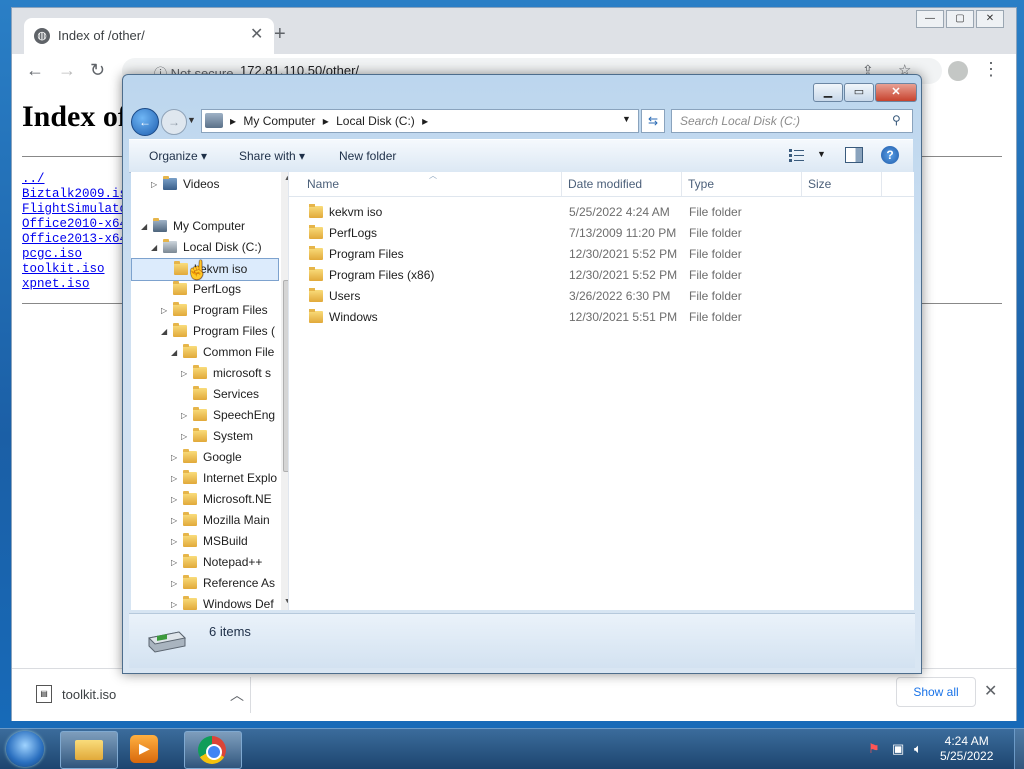 The image size is (1024, 769). Describe the element at coordinates (204, 247) in the screenshot. I see `nav-tree-item: ◢ Local Disk (C:)` at that location.